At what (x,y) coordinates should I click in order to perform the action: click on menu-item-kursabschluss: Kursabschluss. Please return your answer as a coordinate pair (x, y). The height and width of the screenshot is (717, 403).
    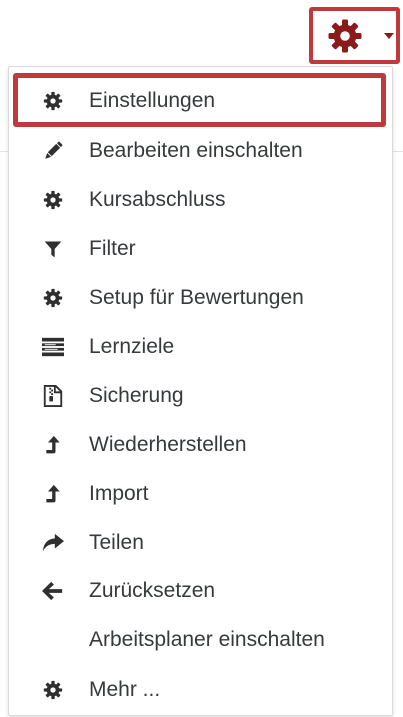
    Looking at the image, I should click on (200, 200).